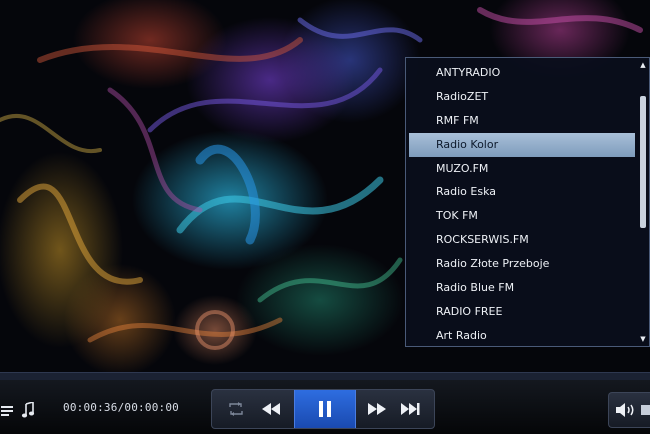 This screenshot has height=434, width=650. I want to click on music-note-icon, so click(28, 410).